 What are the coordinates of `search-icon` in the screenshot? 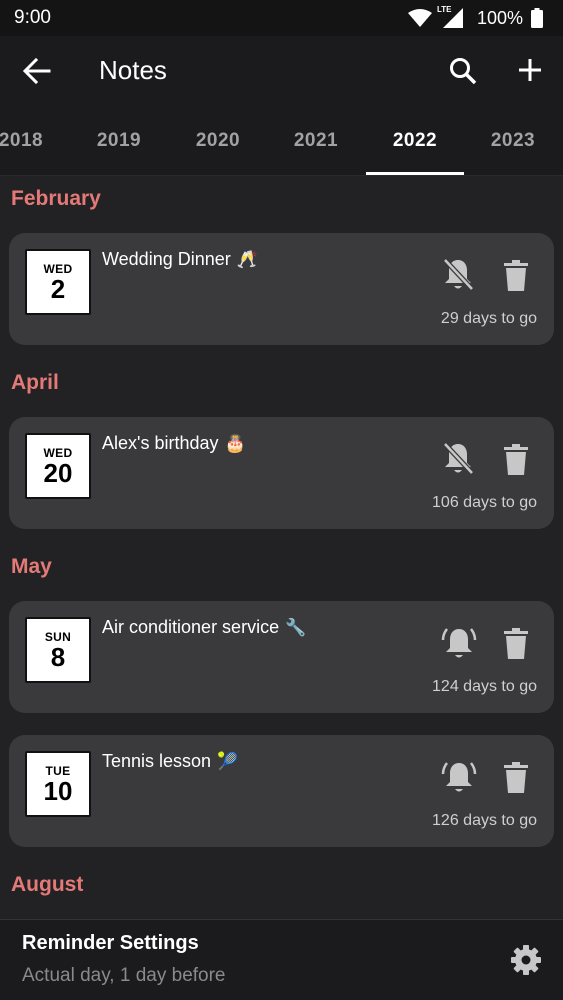 It's located at (463, 71).